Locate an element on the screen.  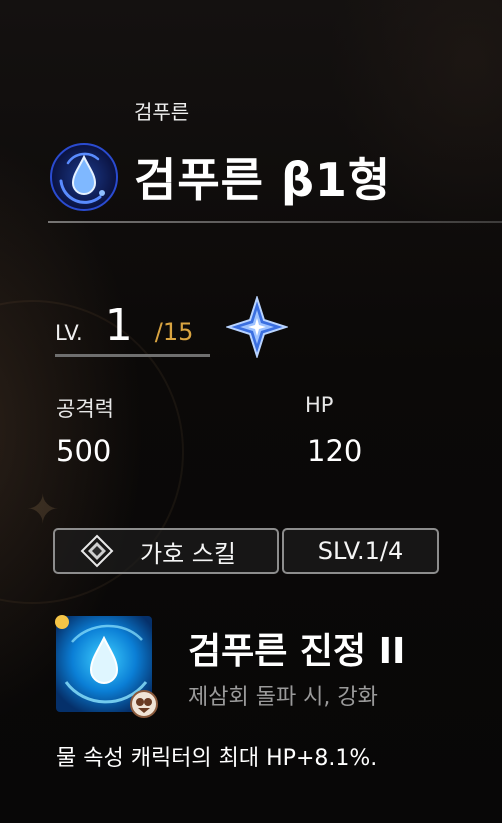
skill-description: 물 속성 캐릭터의 최대 HP+8.1%. is located at coordinates (217, 758).